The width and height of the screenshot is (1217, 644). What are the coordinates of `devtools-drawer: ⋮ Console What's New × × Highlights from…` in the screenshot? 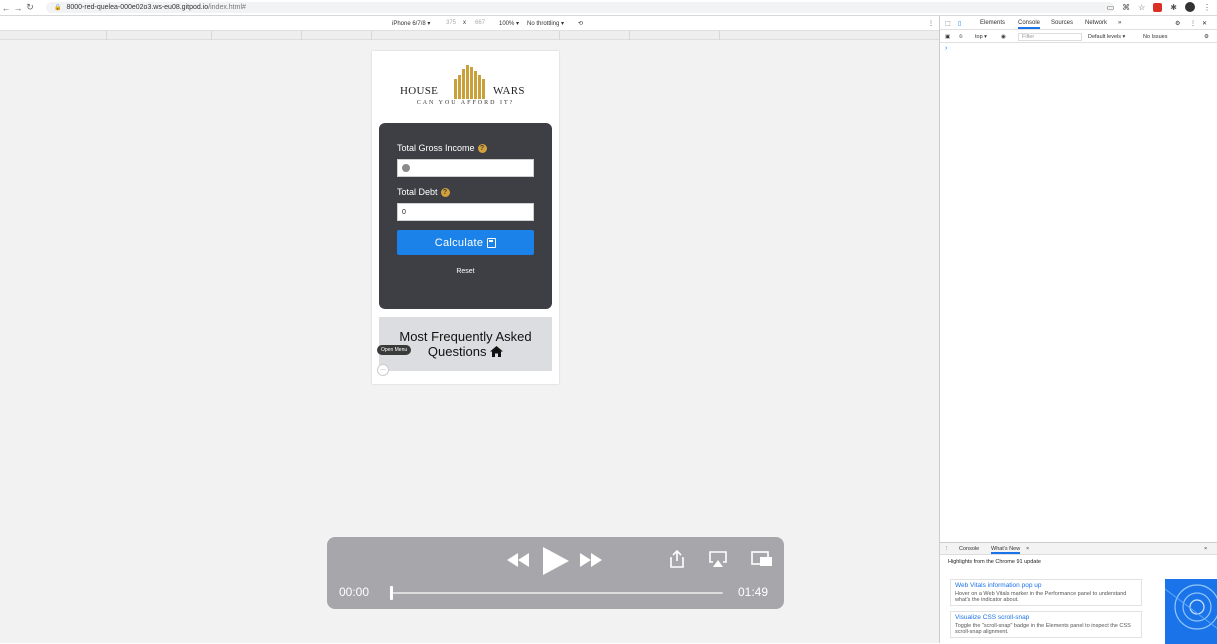 It's located at (1078, 593).